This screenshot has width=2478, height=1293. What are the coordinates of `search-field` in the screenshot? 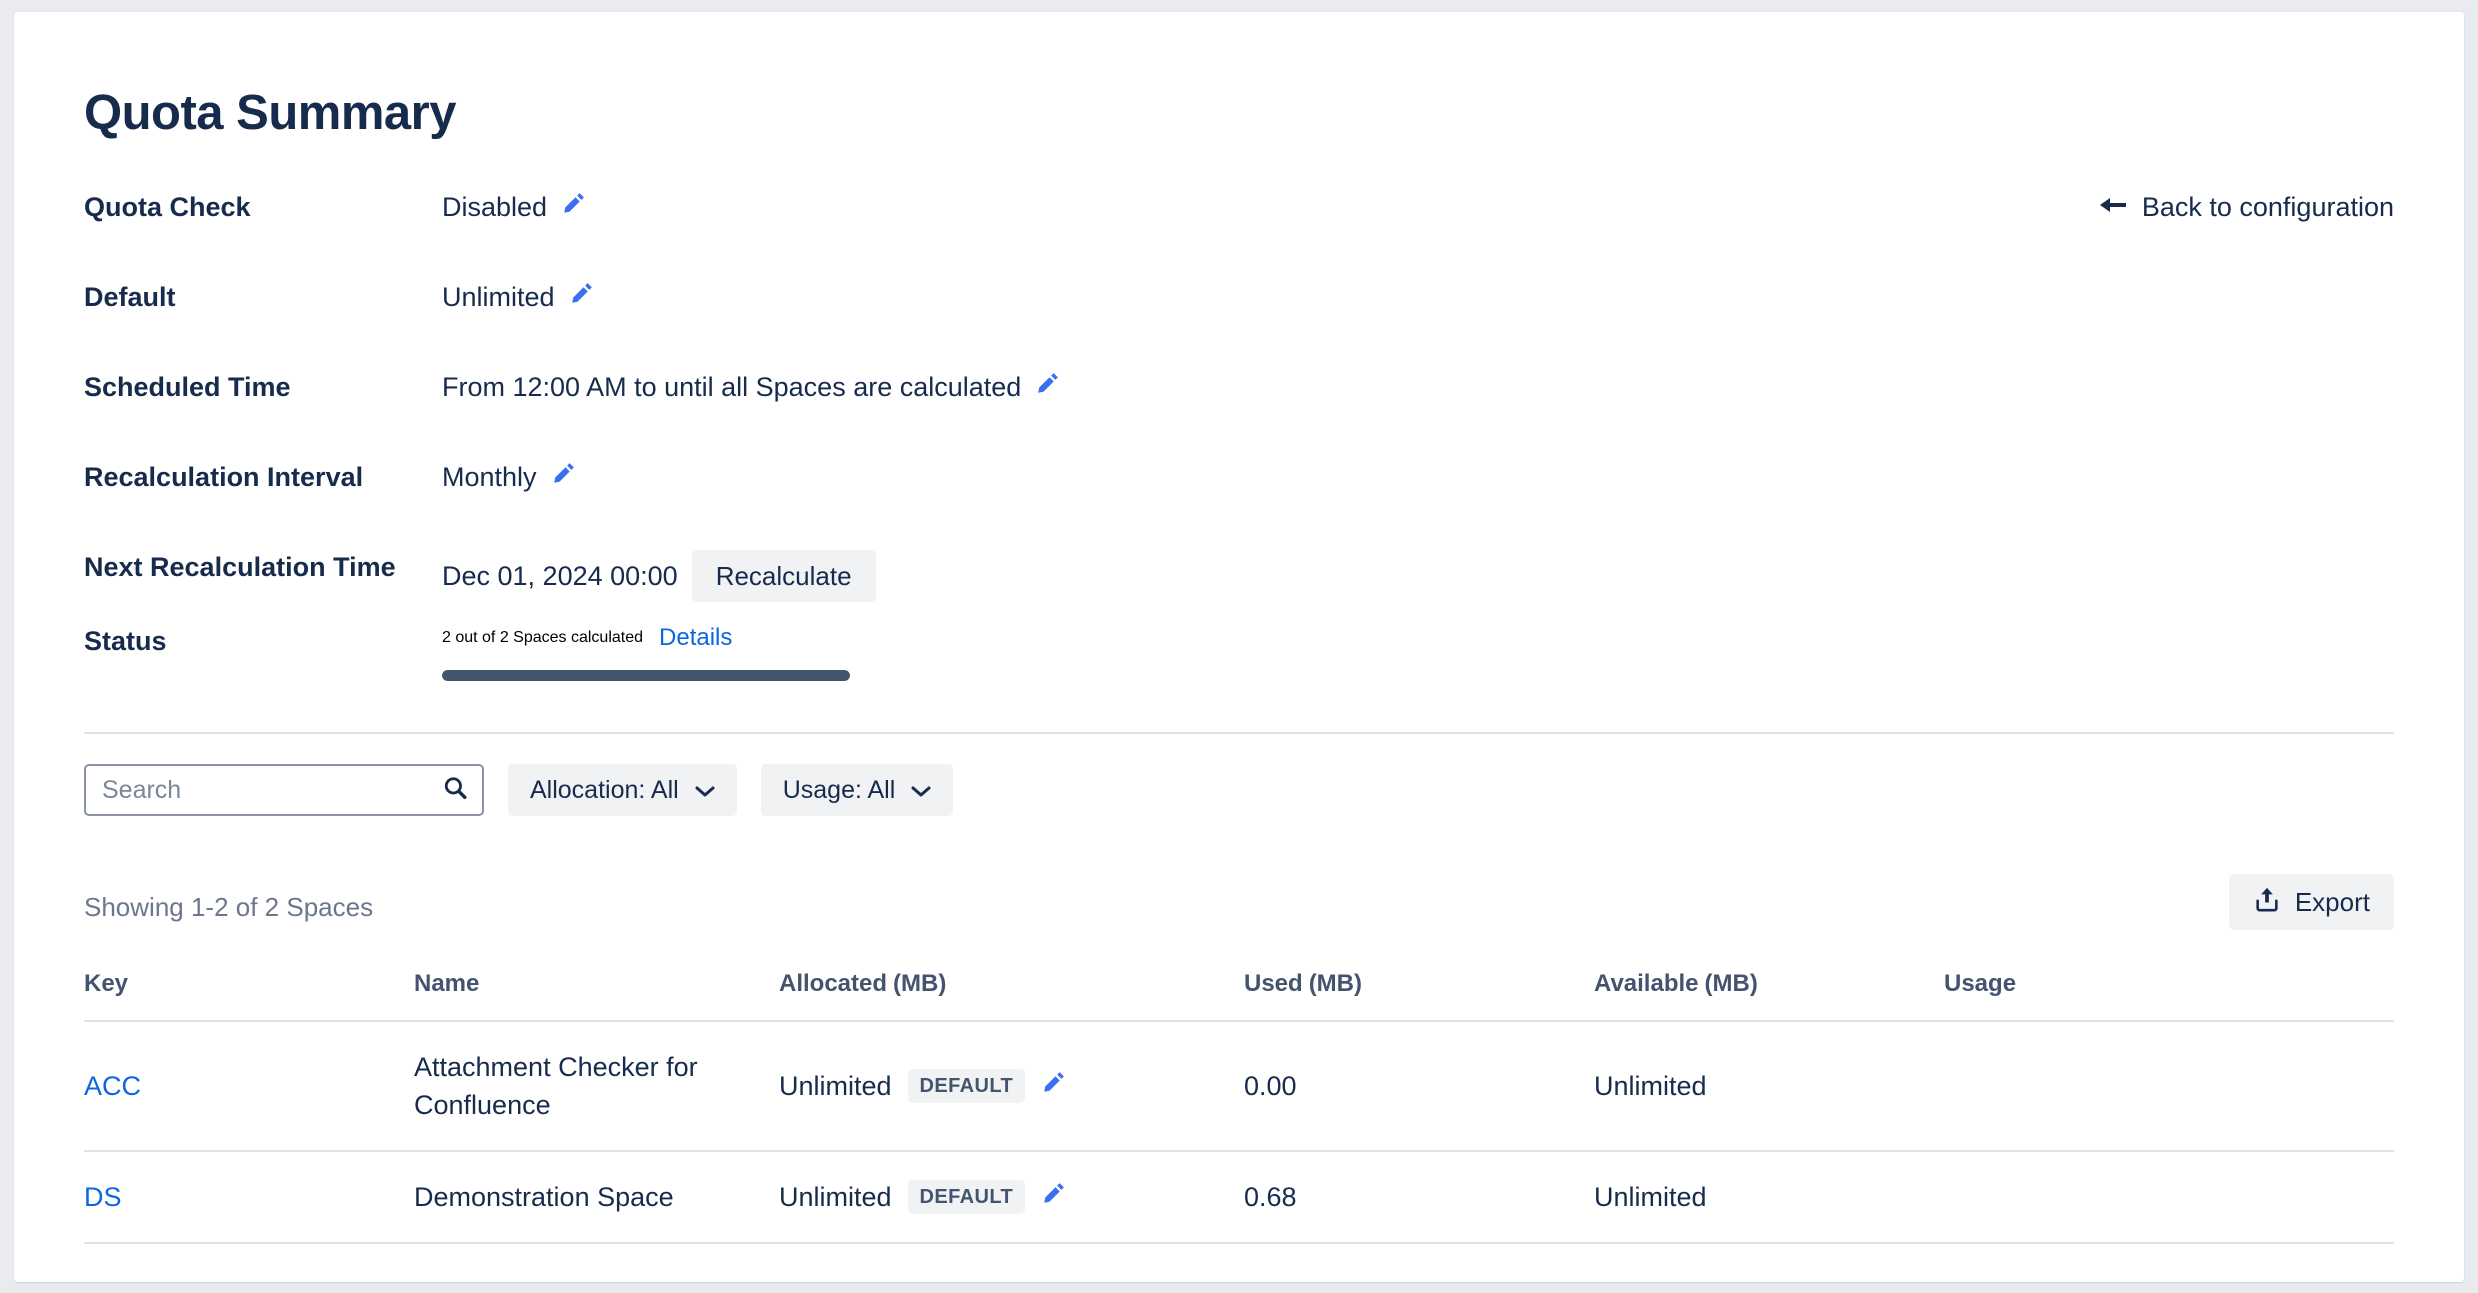 It's located at (284, 790).